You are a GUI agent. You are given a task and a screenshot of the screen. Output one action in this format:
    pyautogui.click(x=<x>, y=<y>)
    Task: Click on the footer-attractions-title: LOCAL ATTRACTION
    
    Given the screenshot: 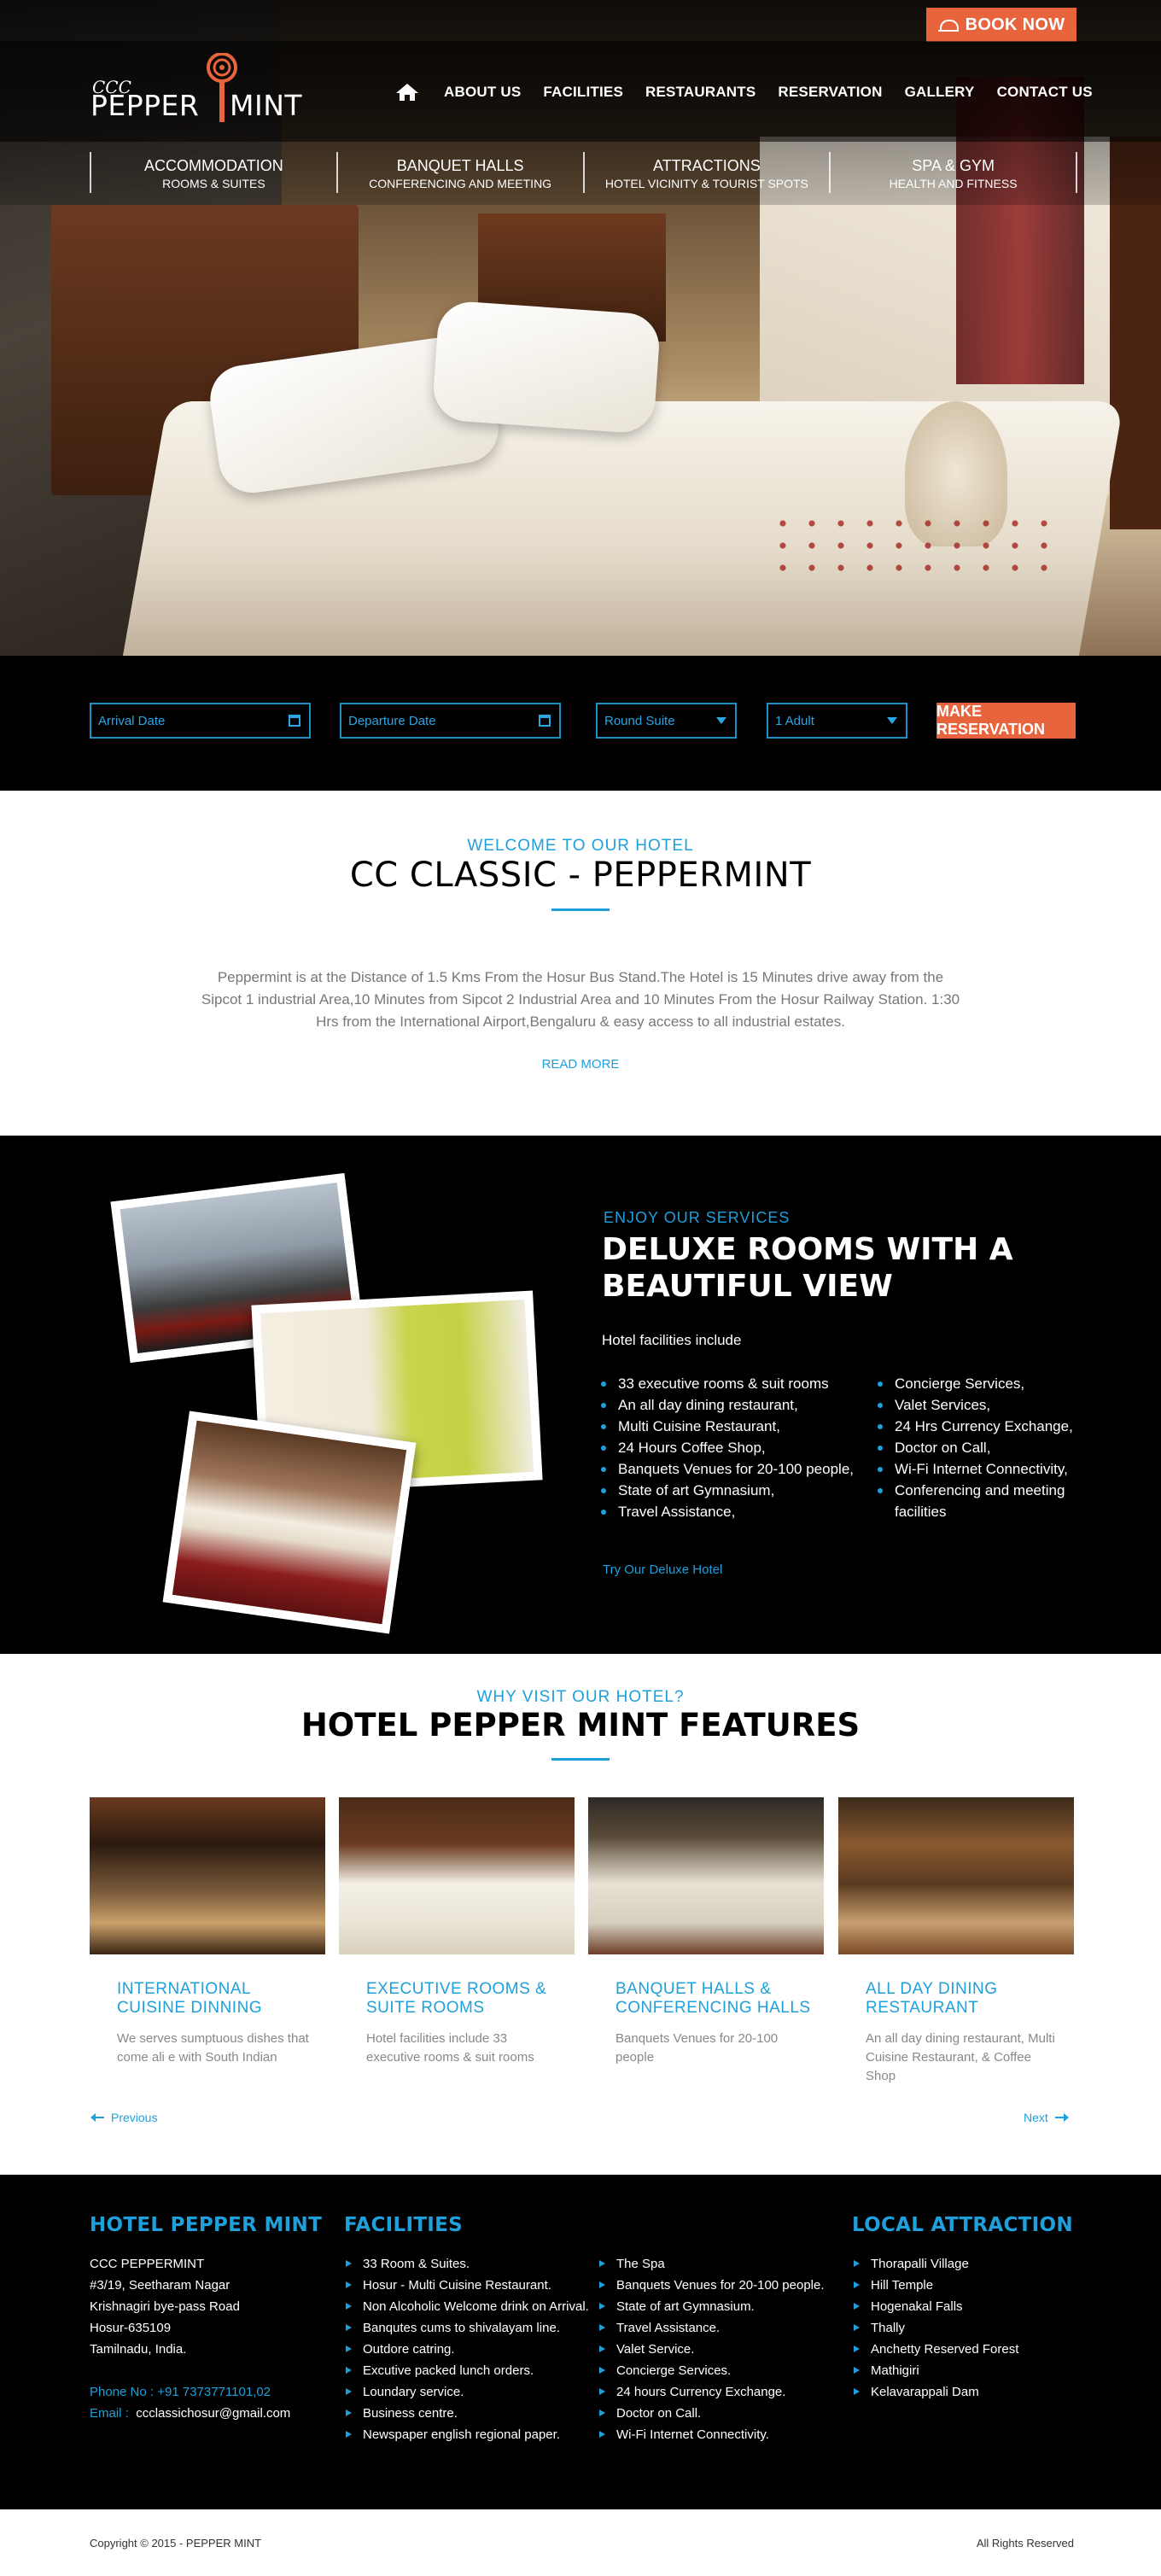 What is the action you would take?
    pyautogui.click(x=962, y=2225)
    